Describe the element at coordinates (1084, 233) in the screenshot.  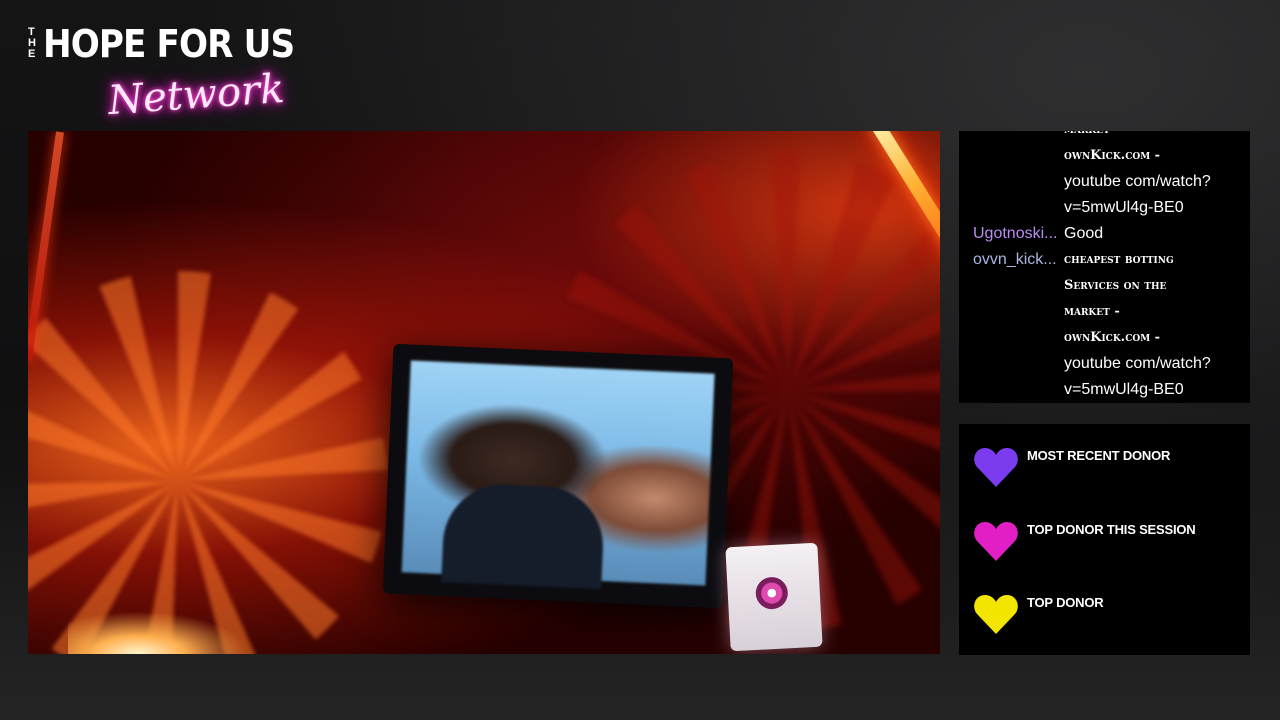
I see `chat-message-line: Good` at that location.